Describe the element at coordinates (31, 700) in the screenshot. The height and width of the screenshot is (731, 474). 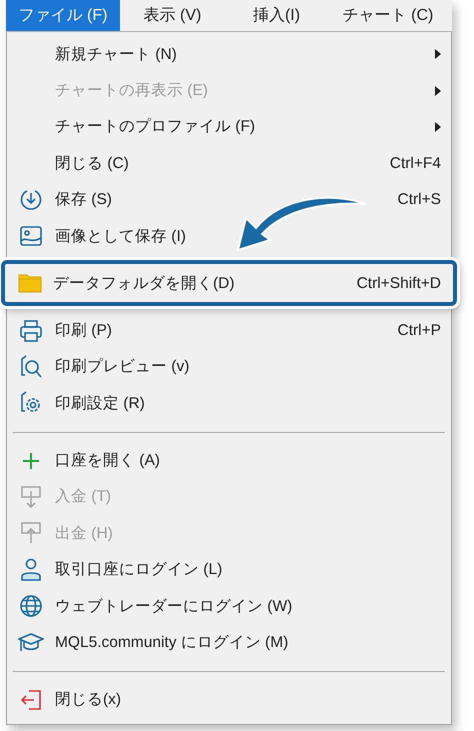
I see `exit-icon` at that location.